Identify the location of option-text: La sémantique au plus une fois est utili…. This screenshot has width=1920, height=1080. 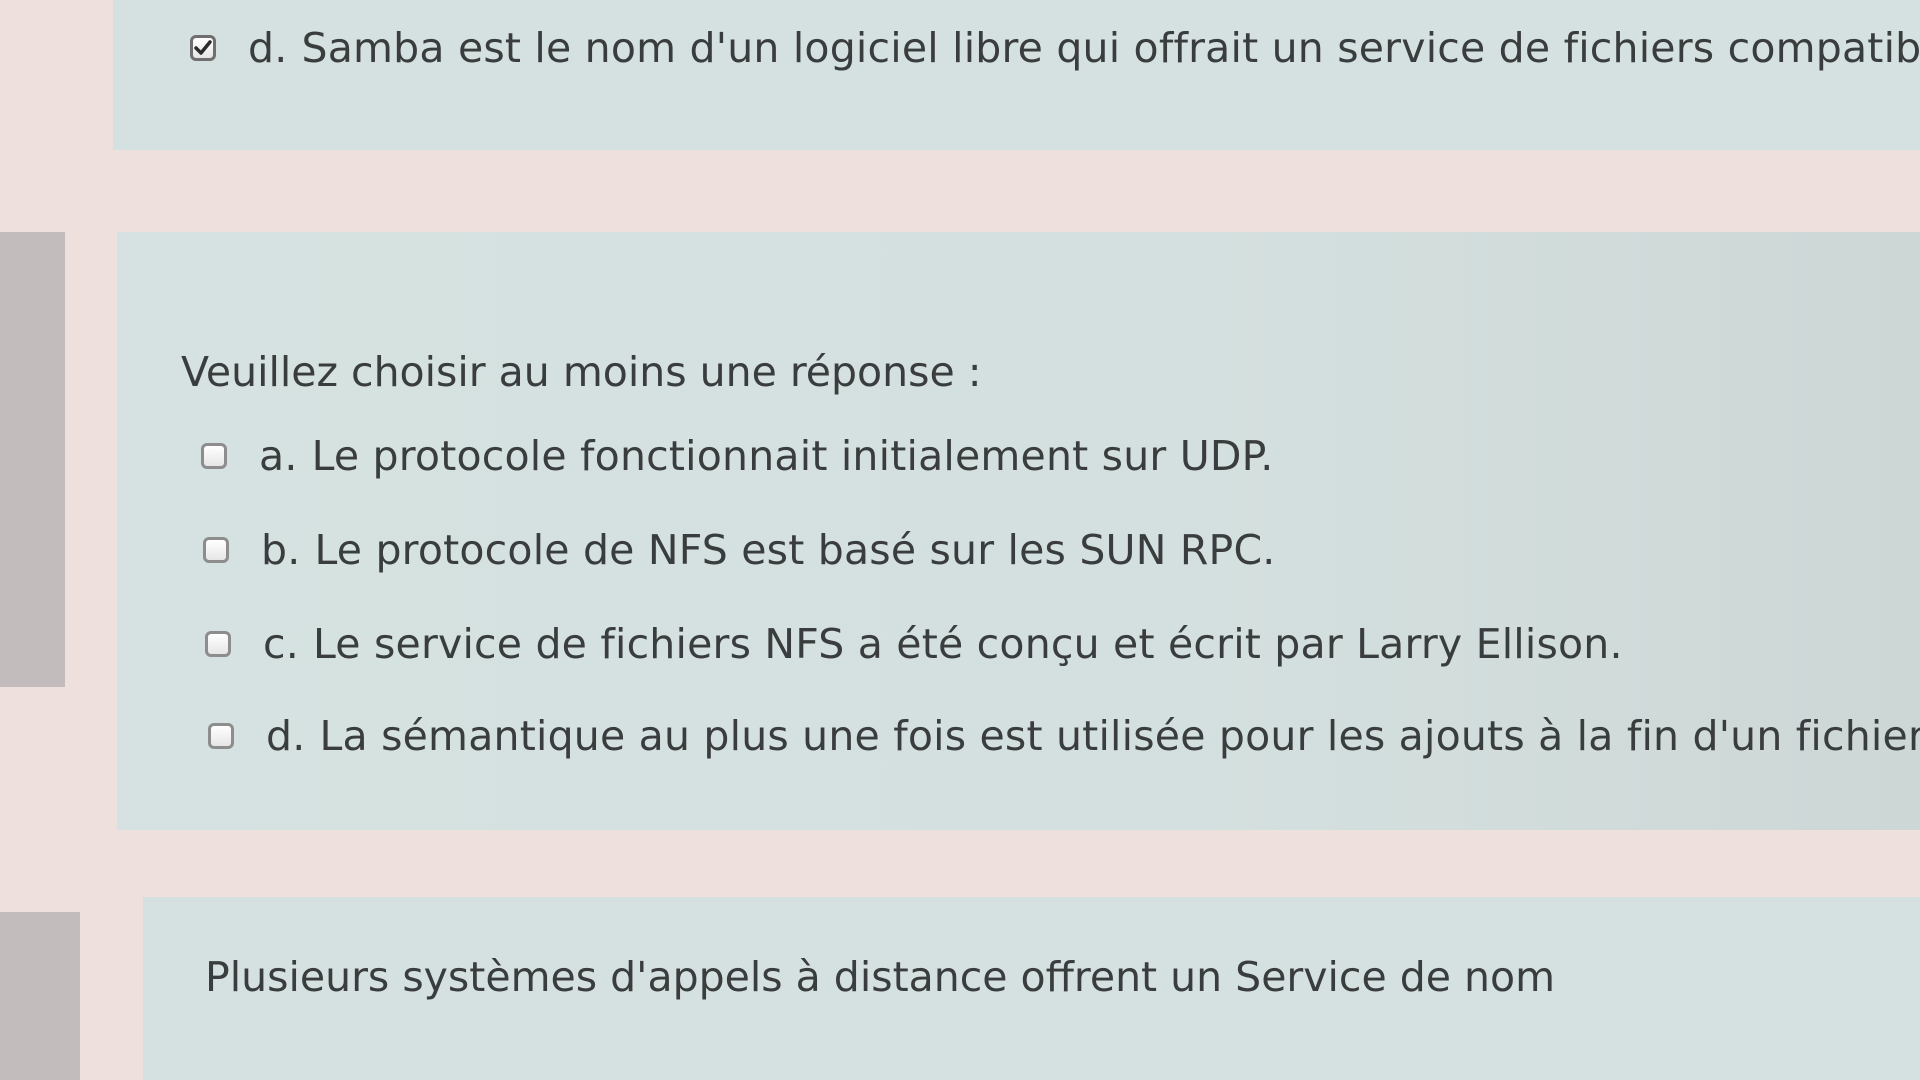
(1119, 736).